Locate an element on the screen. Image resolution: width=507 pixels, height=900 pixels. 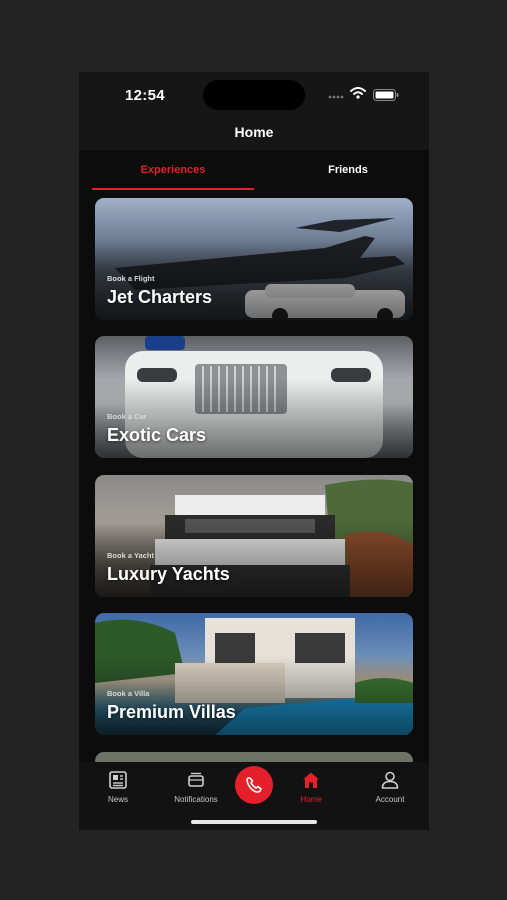
phone-icon is located at coordinates (254, 785).